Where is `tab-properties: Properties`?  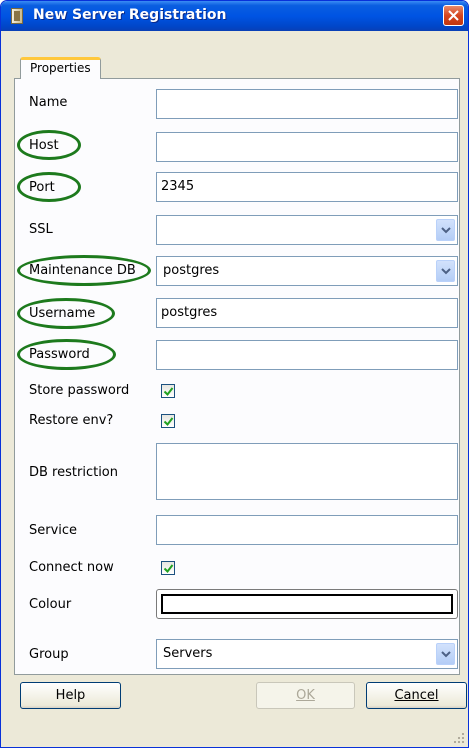
tab-properties: Properties is located at coordinates (60, 68).